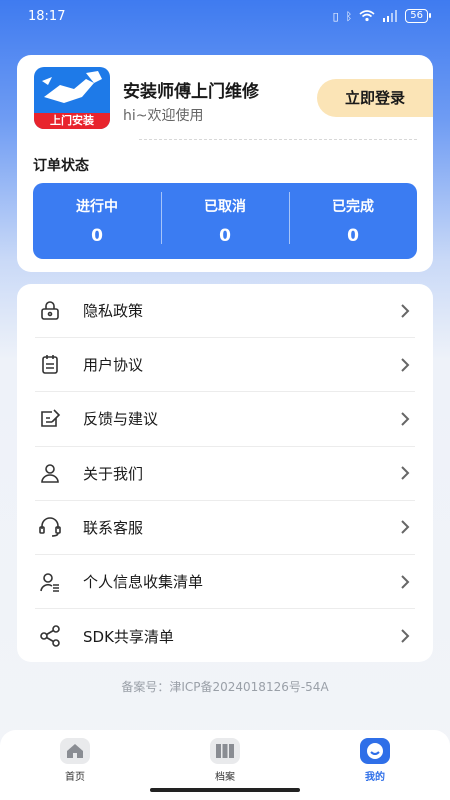  I want to click on menu-label: 关于我们, so click(113, 473).